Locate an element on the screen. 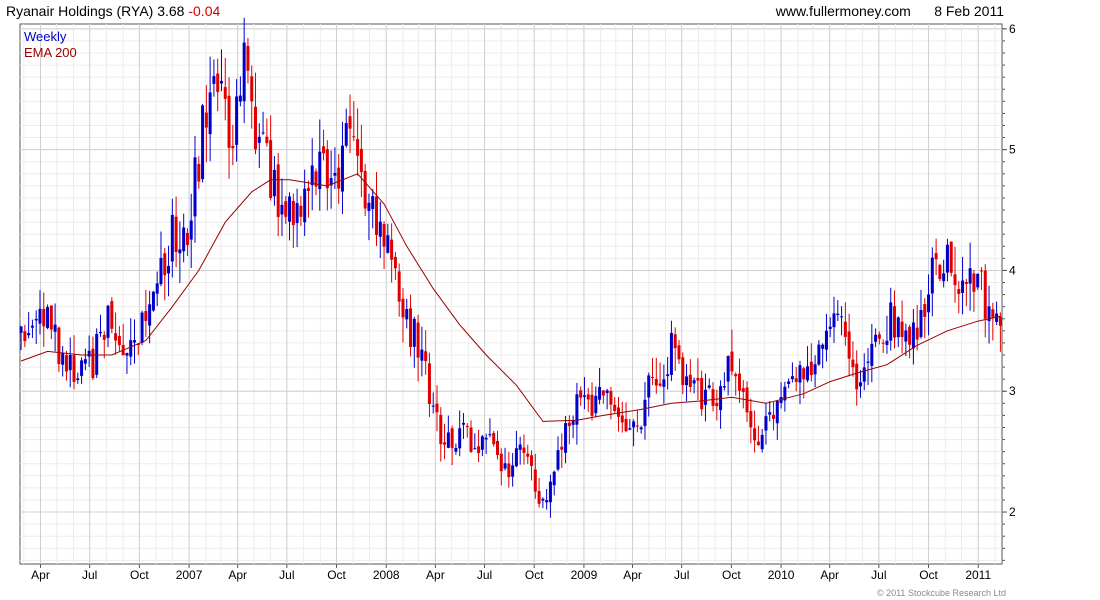 The width and height of the screenshot is (1100, 600). y-tick-label: 2 is located at coordinates (1012, 512).